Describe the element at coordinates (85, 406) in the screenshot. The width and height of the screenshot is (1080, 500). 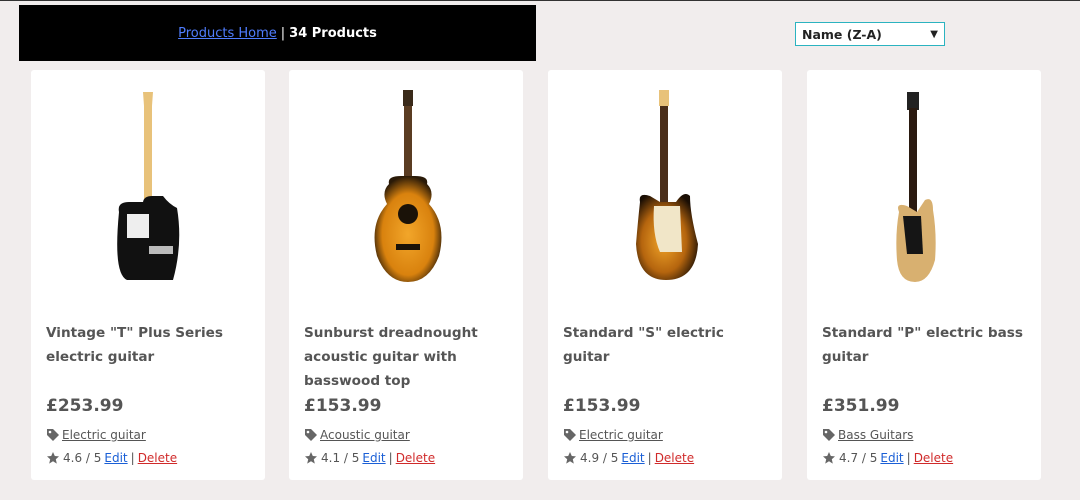
I see `product-price: £253.99` at that location.